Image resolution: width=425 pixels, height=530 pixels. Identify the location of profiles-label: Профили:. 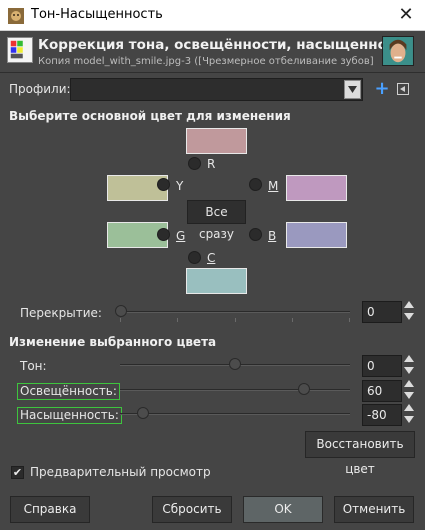
(40, 89).